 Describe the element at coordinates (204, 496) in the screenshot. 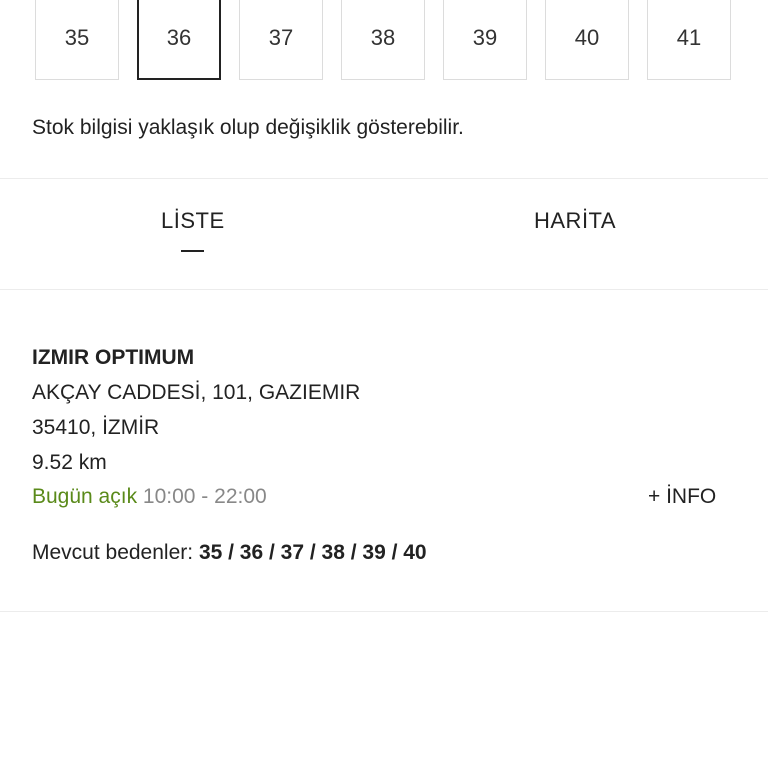

I see `opening-hours: 10:00 - 22:00` at that location.